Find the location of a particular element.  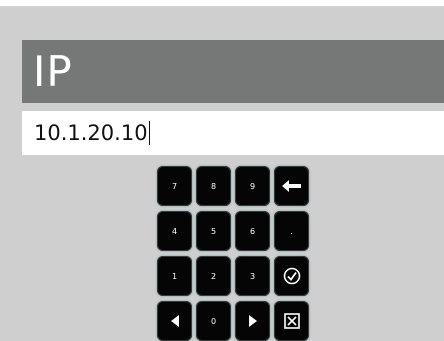

key-label: 6 is located at coordinates (252, 231).